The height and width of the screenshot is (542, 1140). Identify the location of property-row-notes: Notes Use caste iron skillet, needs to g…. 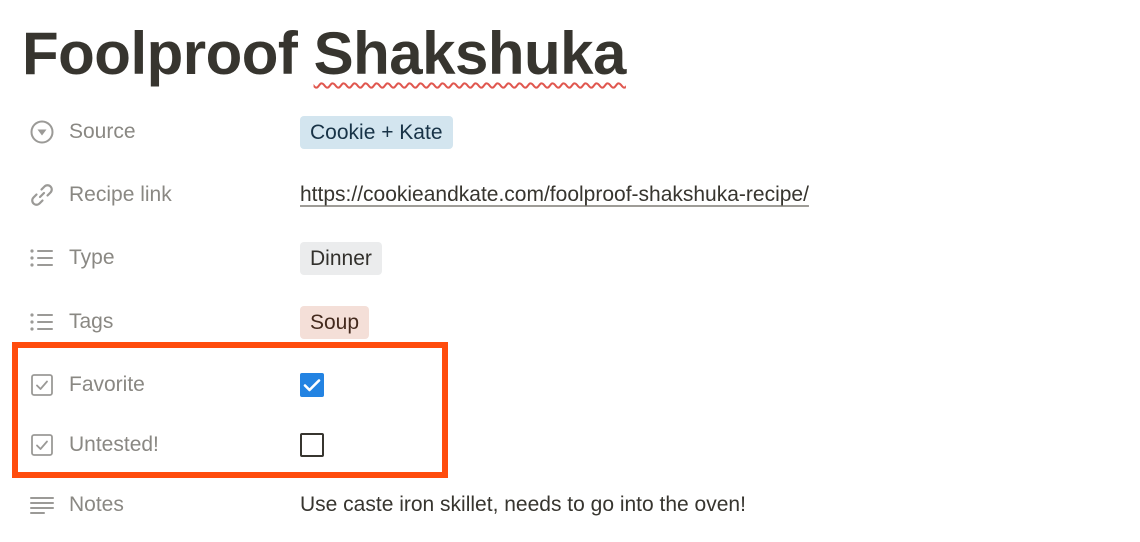
(570, 505).